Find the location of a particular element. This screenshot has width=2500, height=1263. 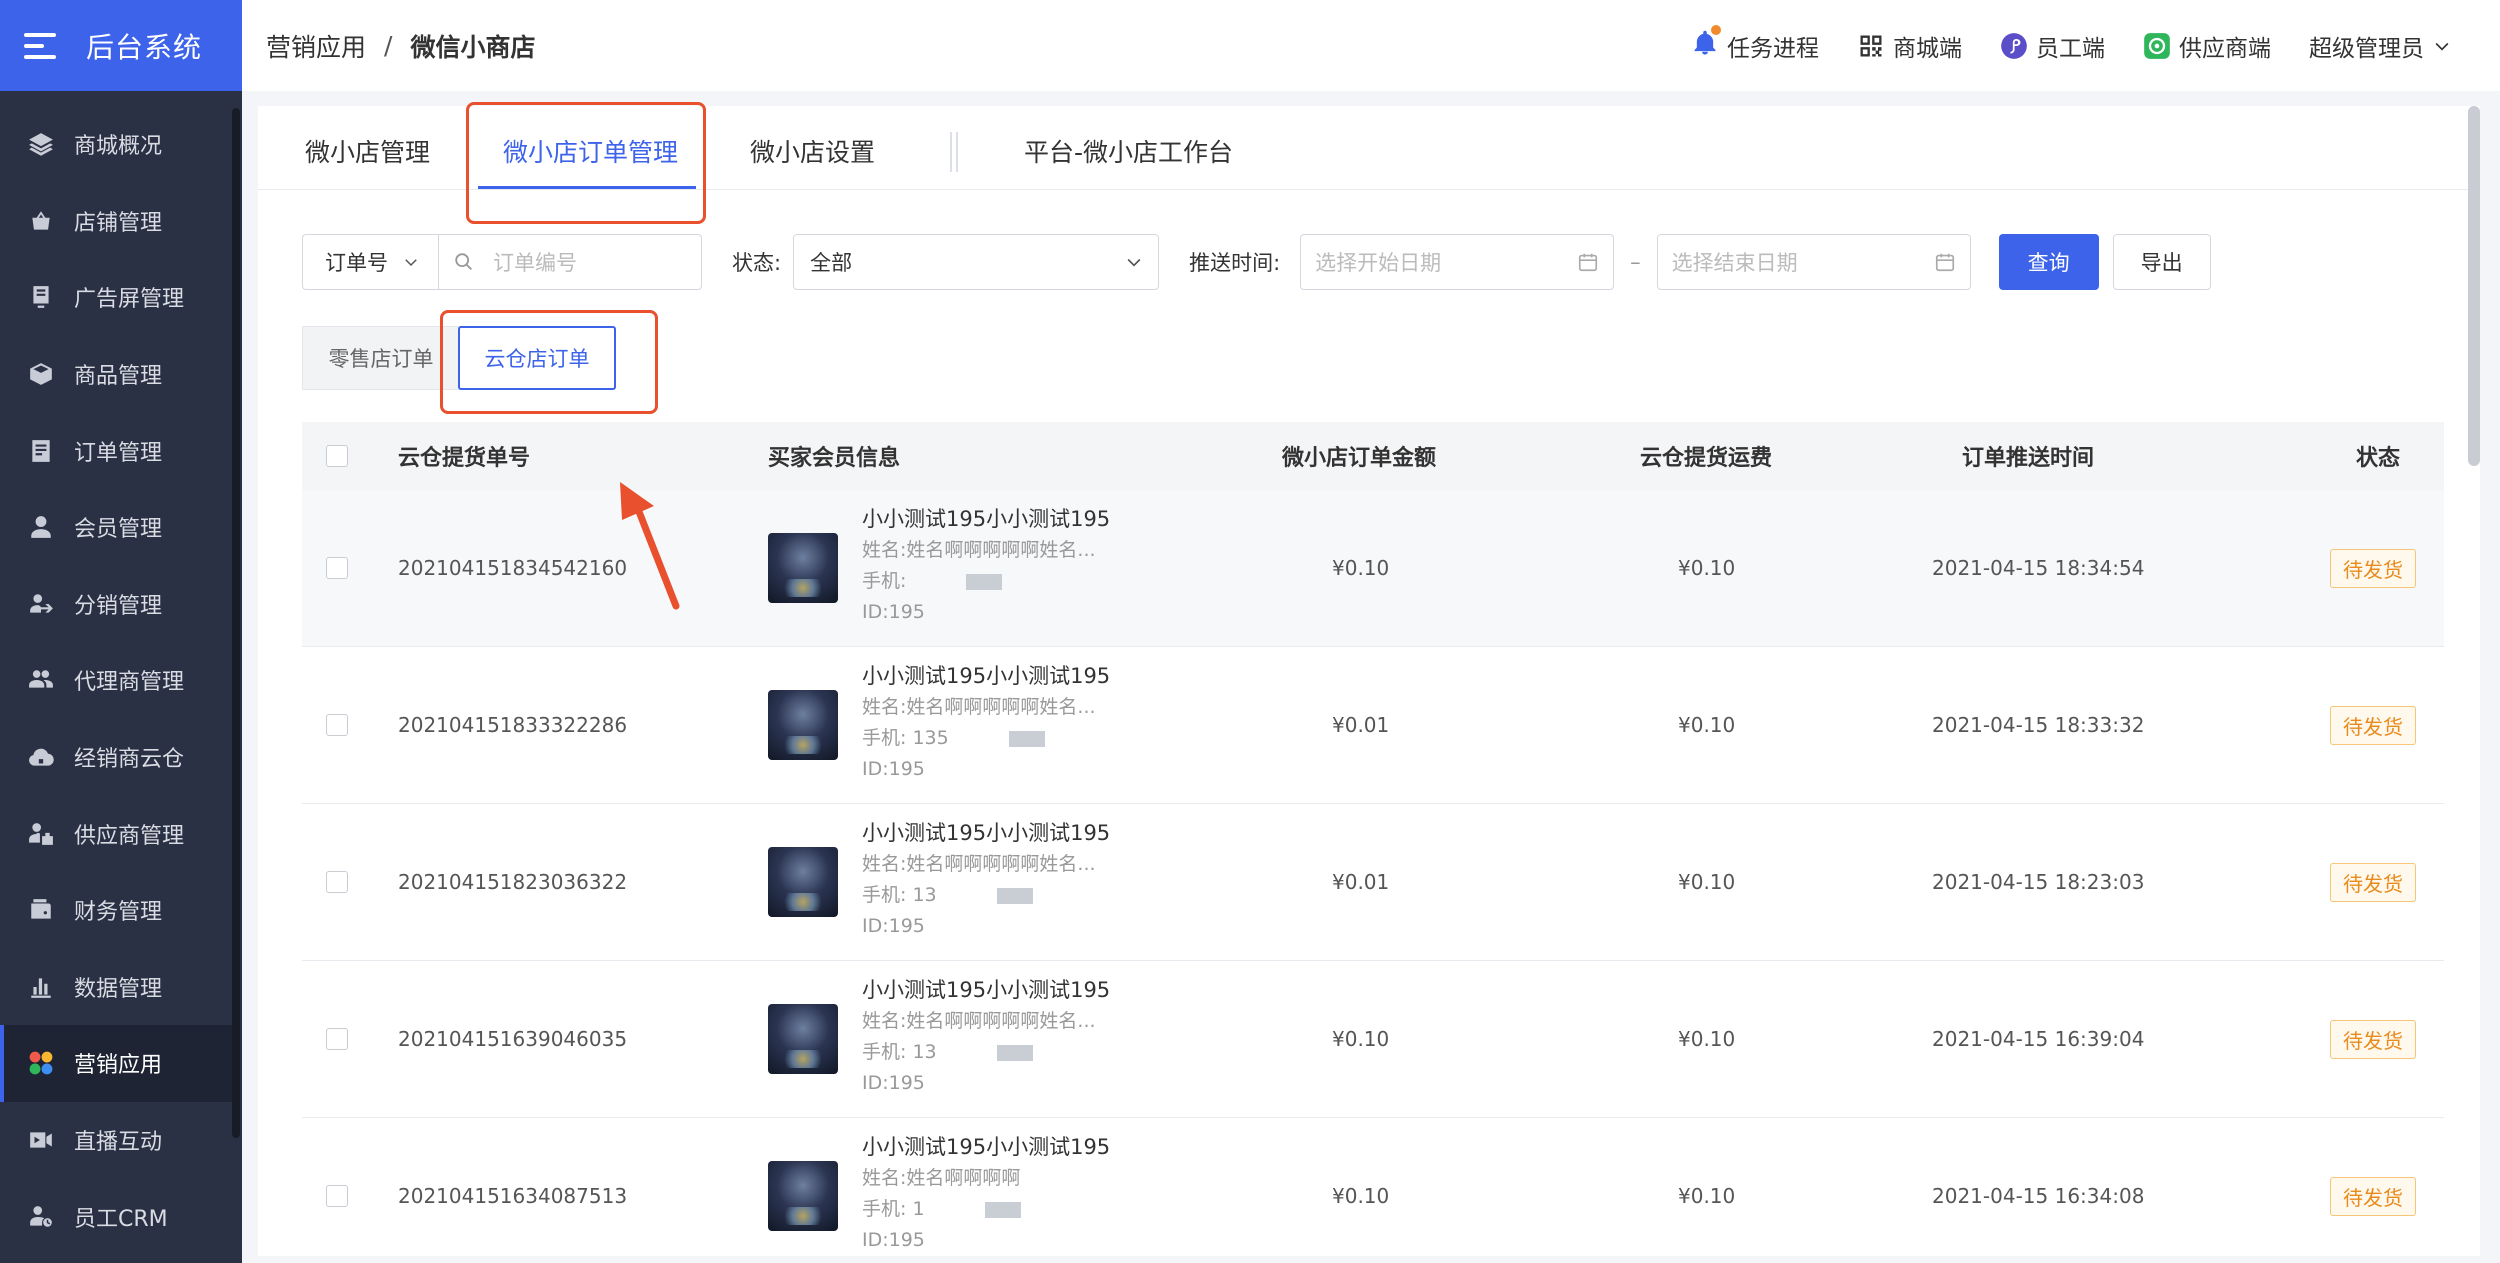

breadcrumb: 营销应用 / 微信小商店 is located at coordinates (400, 46).